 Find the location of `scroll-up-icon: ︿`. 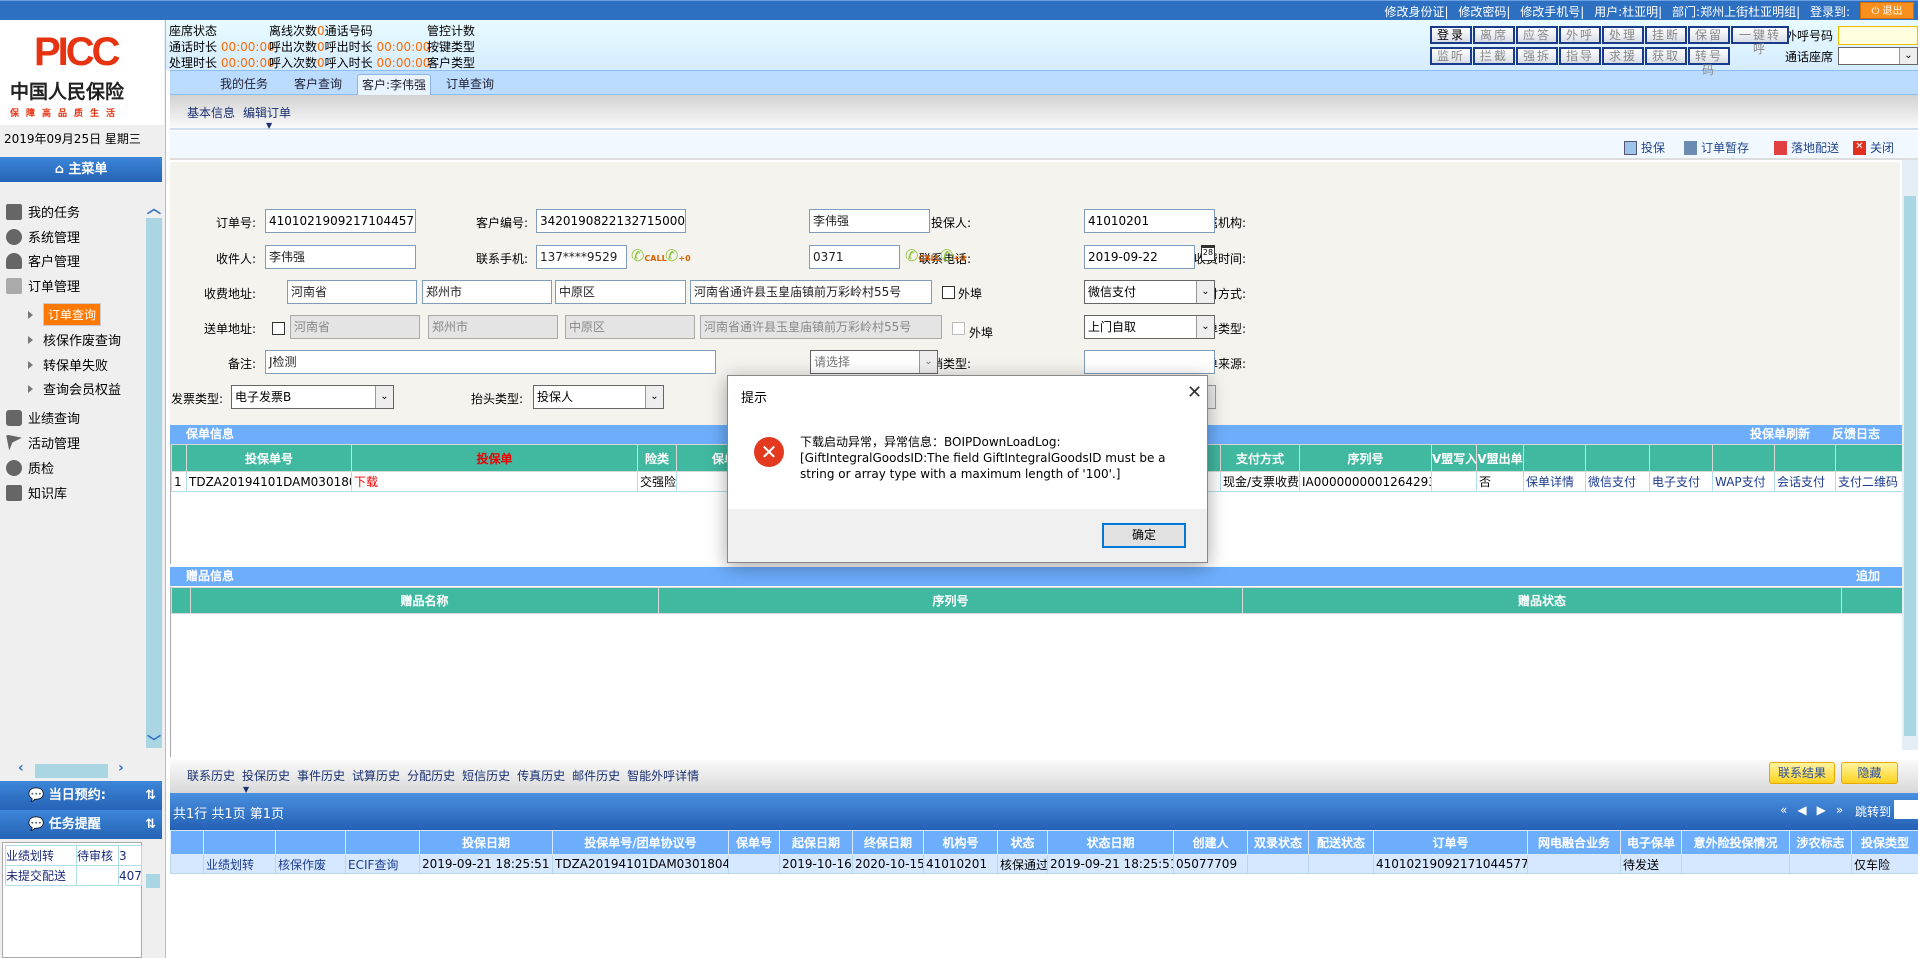

scroll-up-icon: ︿ is located at coordinates (154, 208).